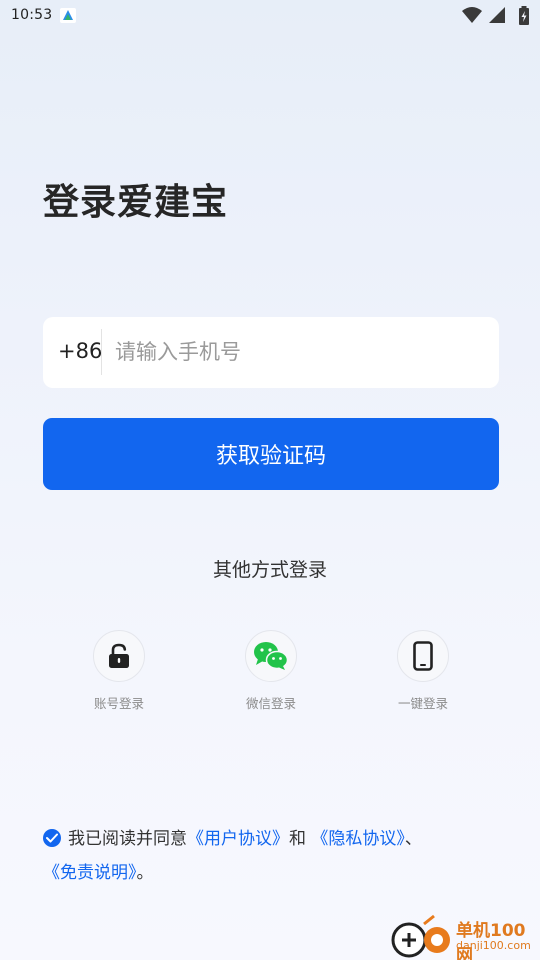 Image resolution: width=540 pixels, height=960 pixels. I want to click on account-login-option: 账号登录, so click(119, 671).